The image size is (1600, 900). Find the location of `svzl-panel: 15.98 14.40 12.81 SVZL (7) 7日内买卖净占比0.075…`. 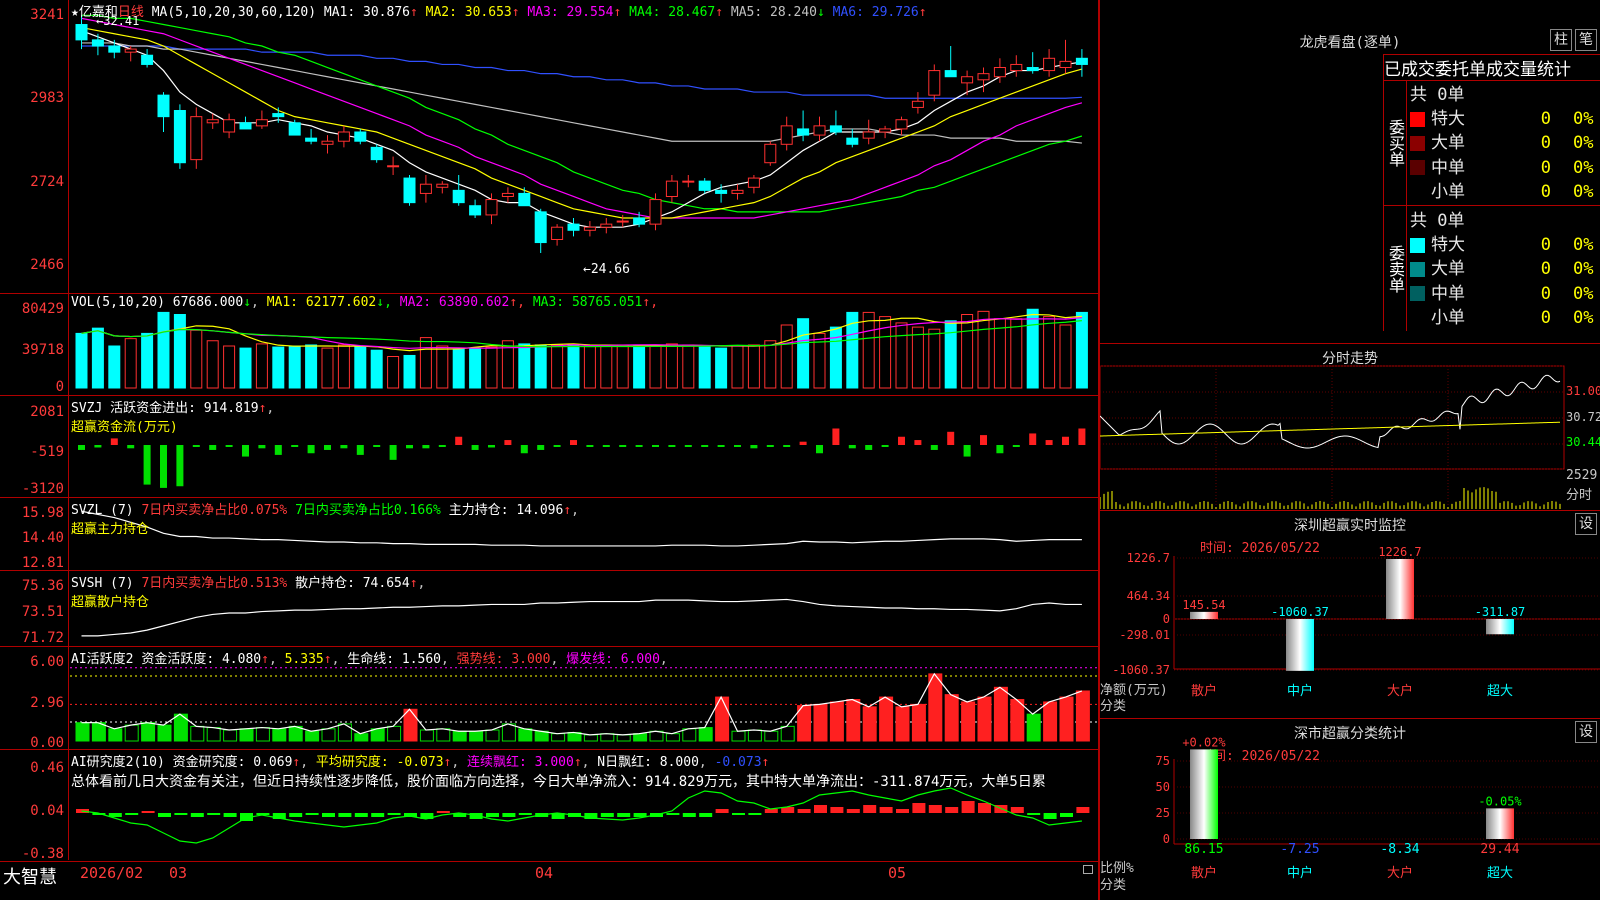

svzl-panel: 15.98 14.40 12.81 SVZL (7) 7日内买卖净占比0.075… is located at coordinates (549, 534).